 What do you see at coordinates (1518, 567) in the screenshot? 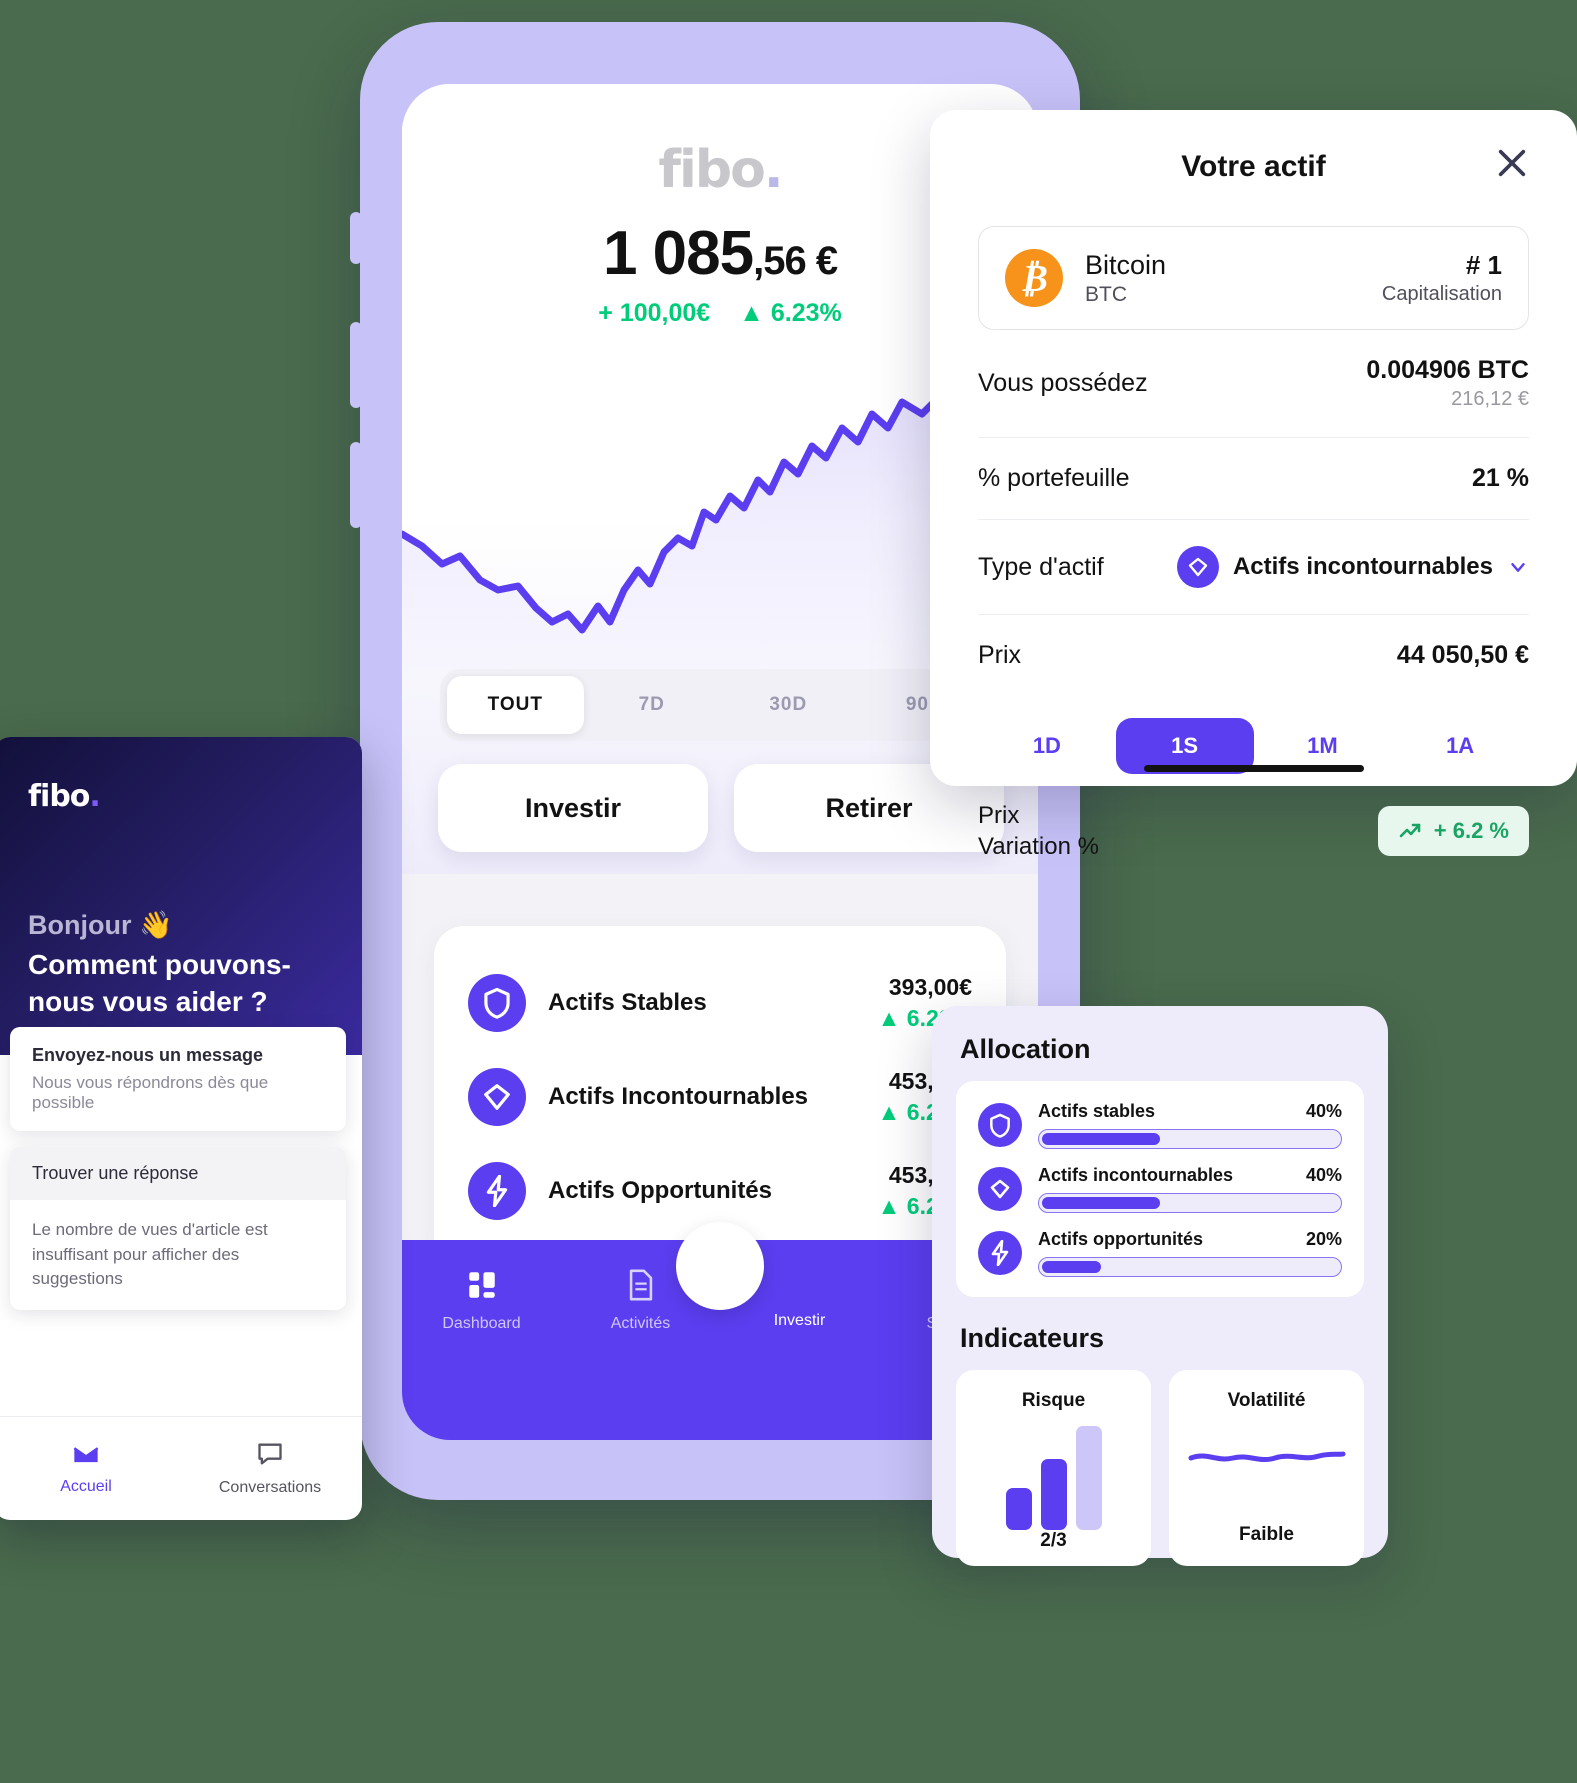
I see `chevron-down-icon` at bounding box center [1518, 567].